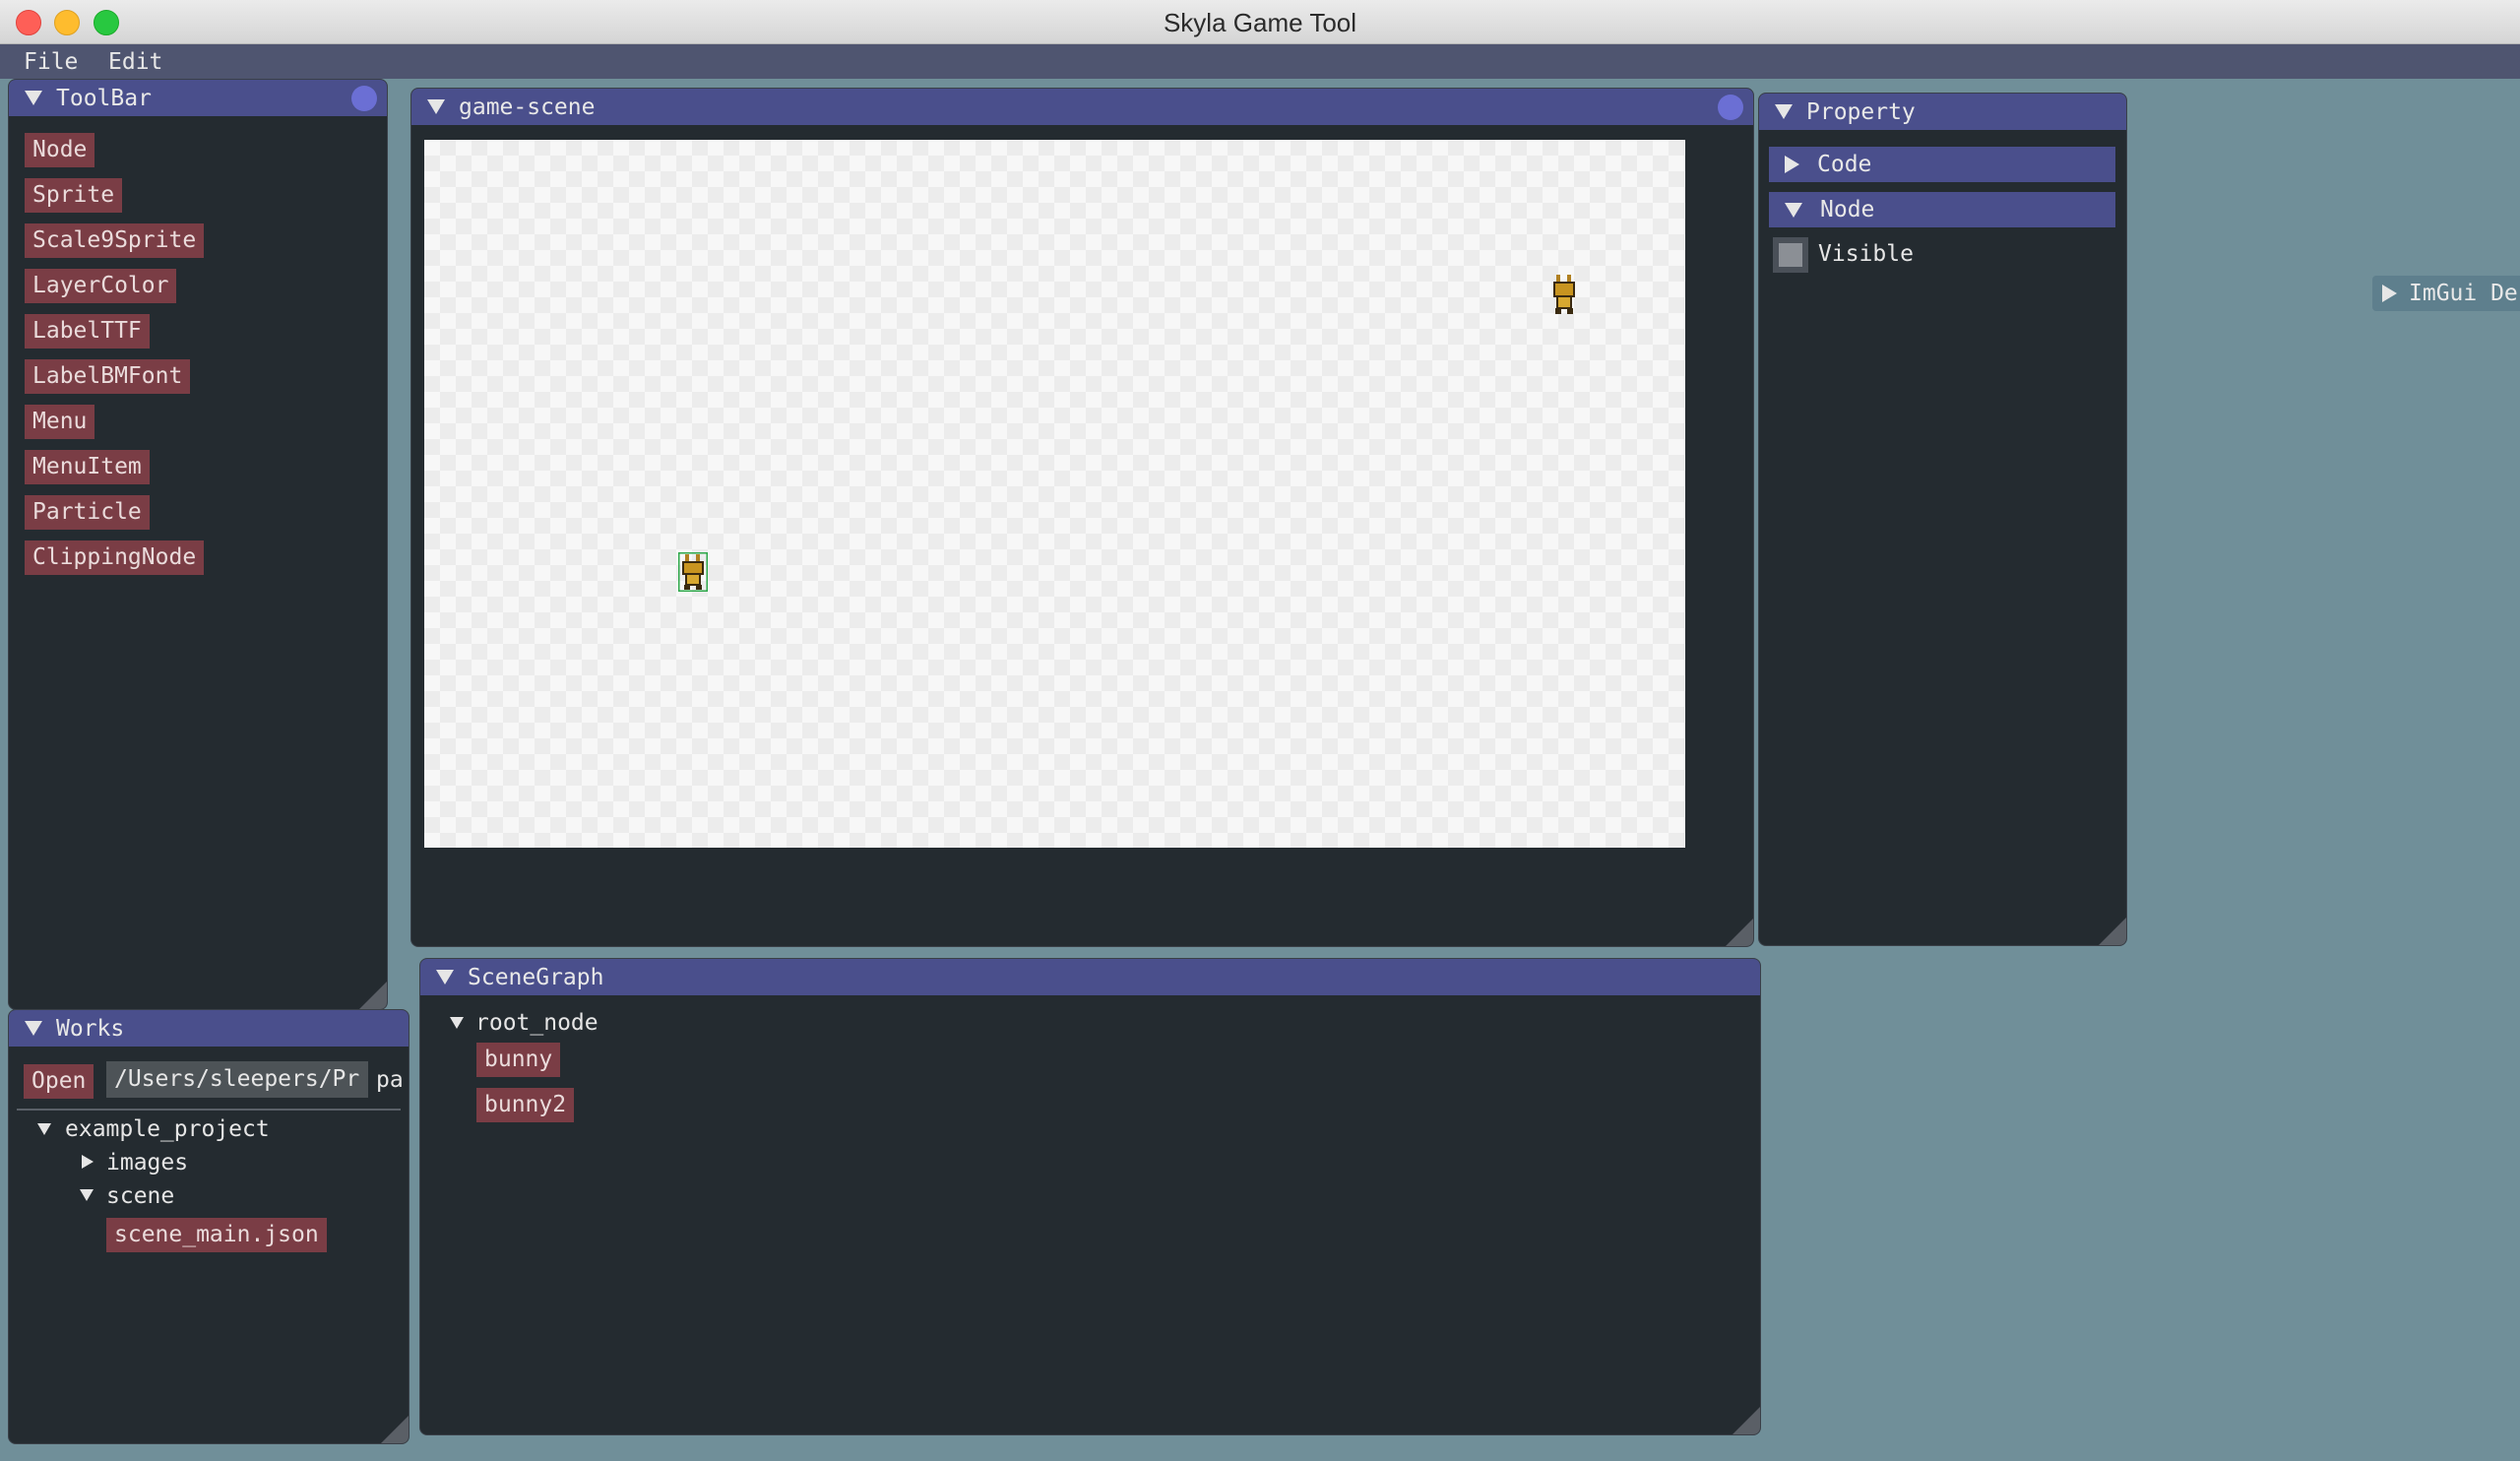 This screenshot has height=1461, width=2520. Describe the element at coordinates (1861, 111) in the screenshot. I see `property-title: Property` at that location.